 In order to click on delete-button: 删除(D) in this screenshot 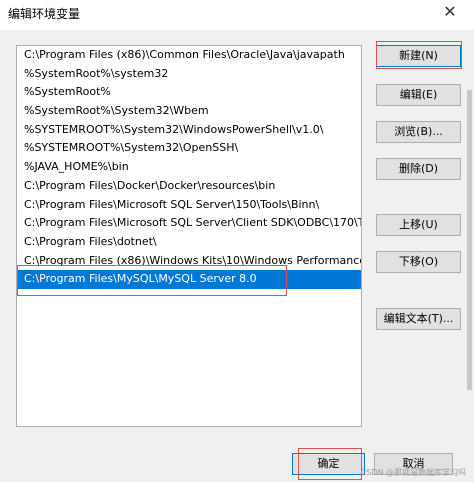, I will do `click(418, 169)`.